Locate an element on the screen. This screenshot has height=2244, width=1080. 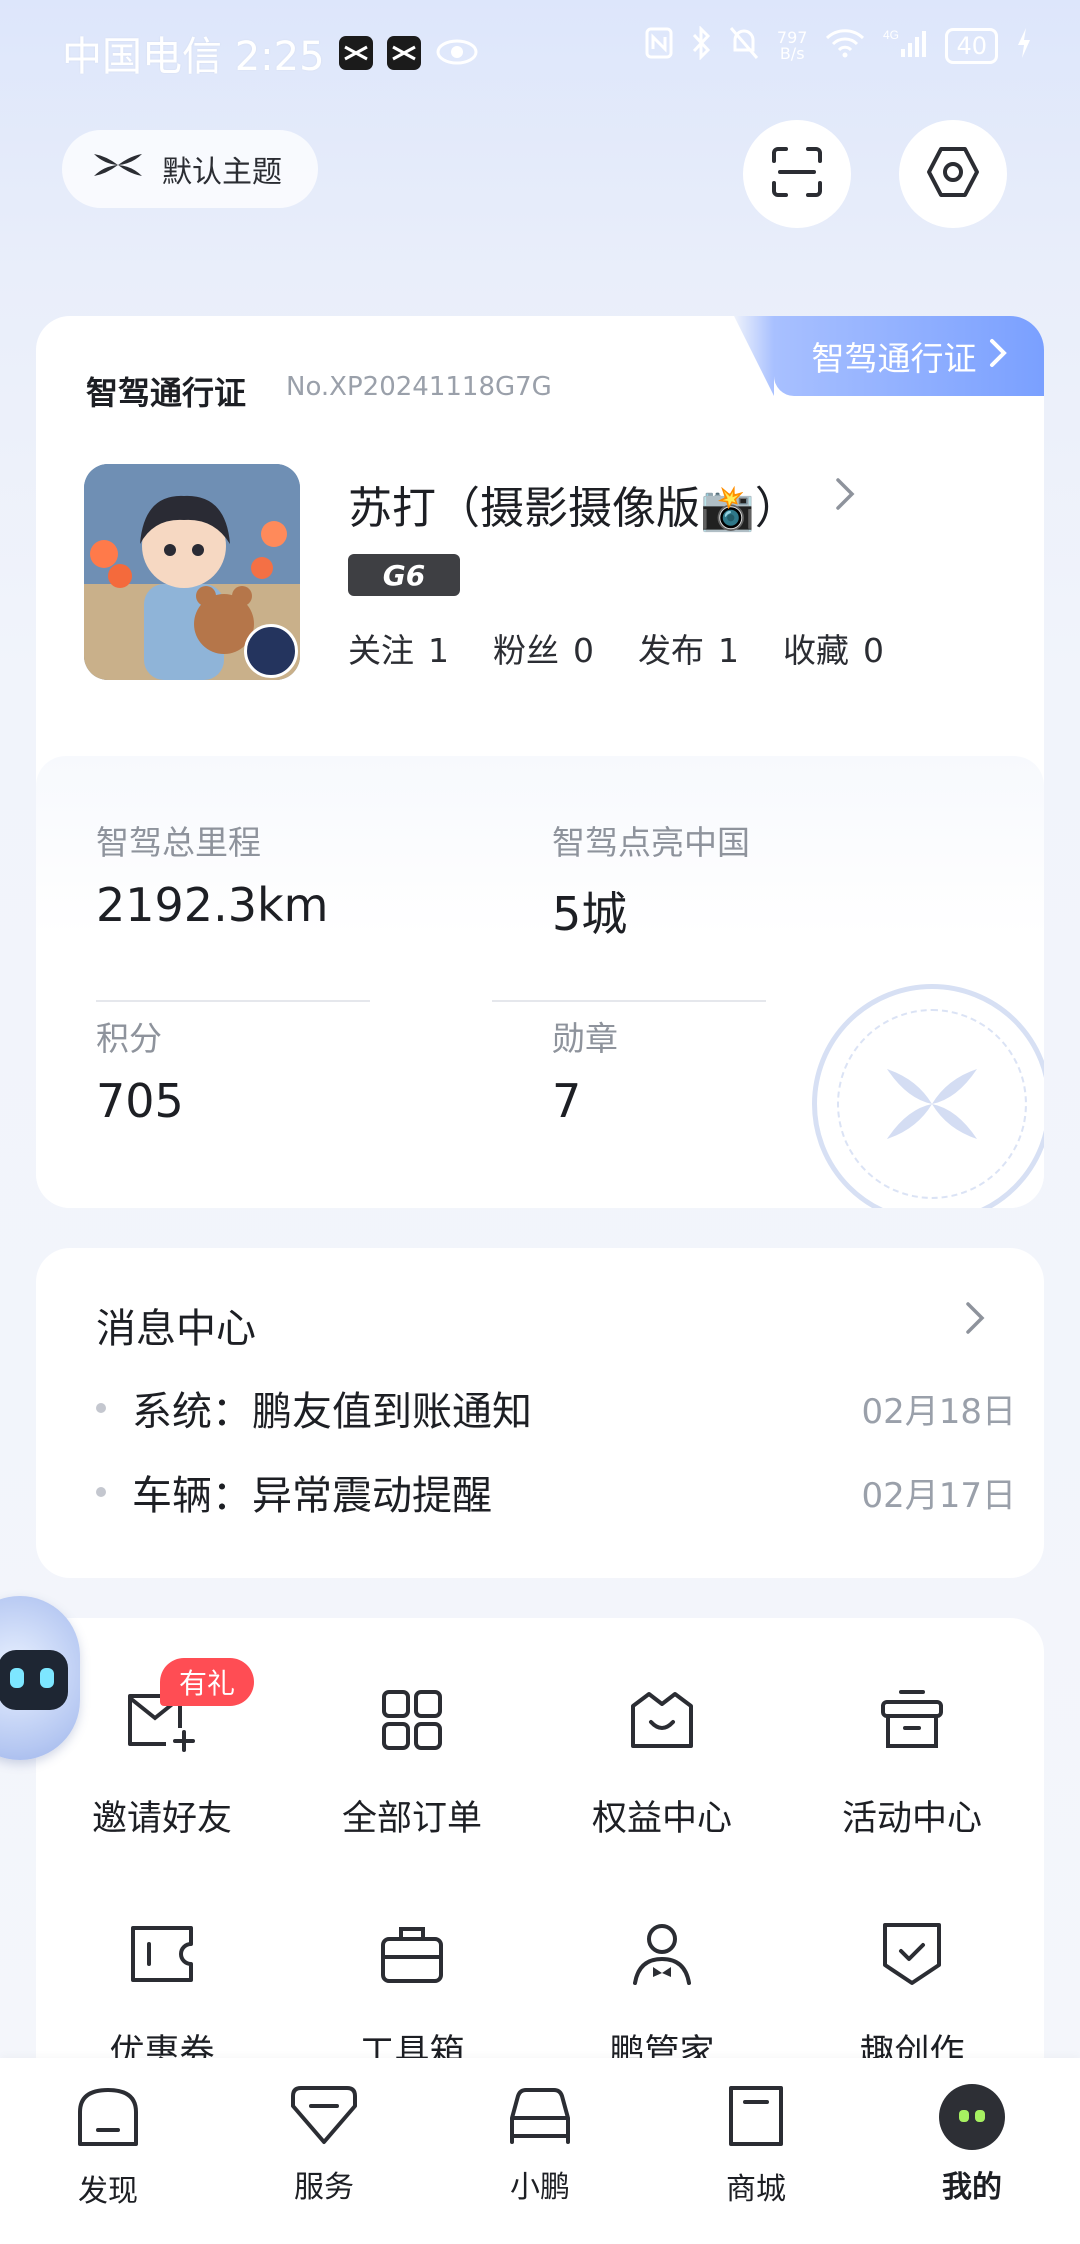
stat-value: 2192.3km is located at coordinates (212, 905).